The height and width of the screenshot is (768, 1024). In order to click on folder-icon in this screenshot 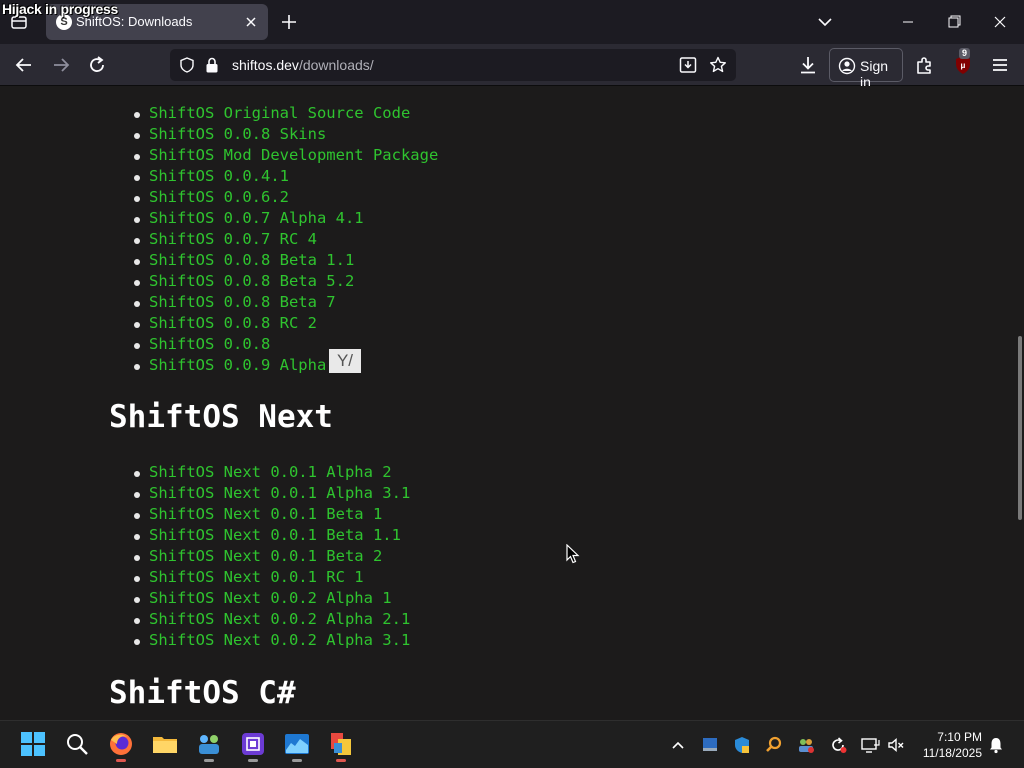, I will do `click(165, 745)`.